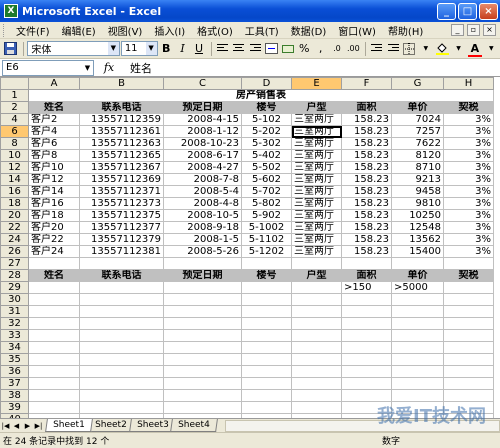 The image size is (500, 448). What do you see at coordinates (457, 30) in the screenshot?
I see `workbook-minimize-button: _` at bounding box center [457, 30].